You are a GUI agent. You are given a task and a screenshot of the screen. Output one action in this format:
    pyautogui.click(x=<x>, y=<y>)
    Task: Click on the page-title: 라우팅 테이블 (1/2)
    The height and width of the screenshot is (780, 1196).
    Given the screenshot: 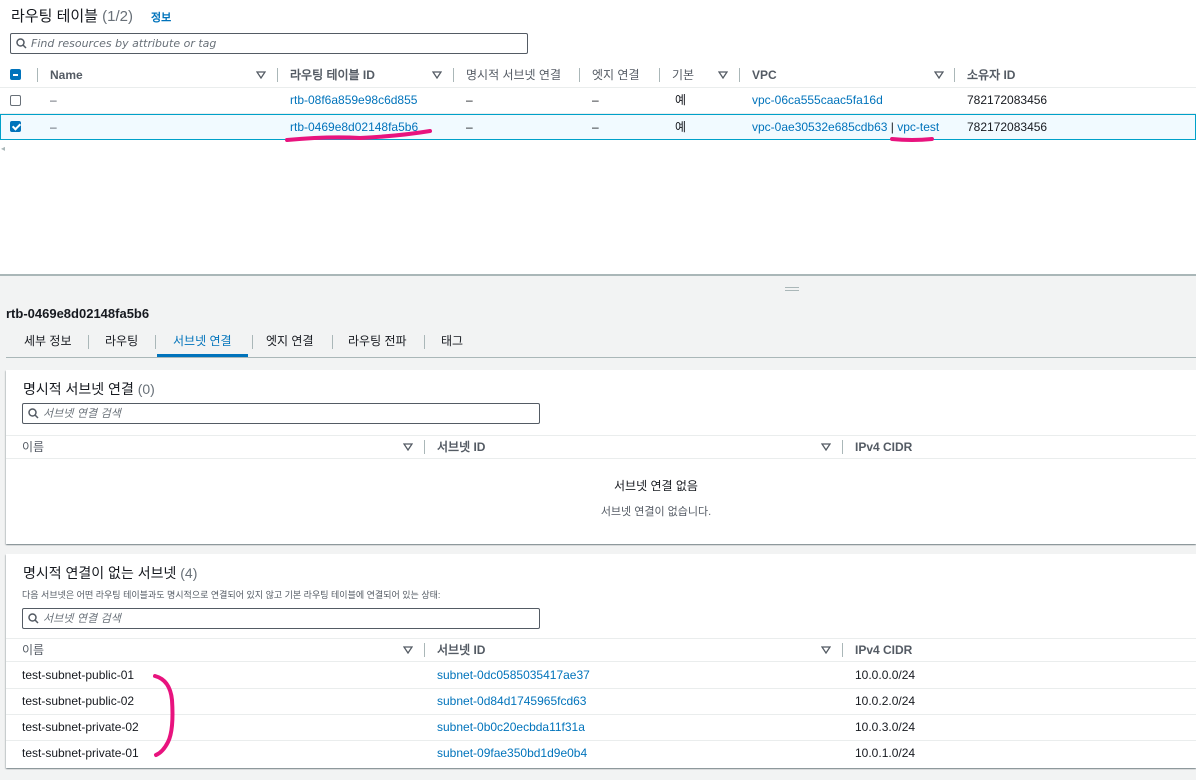 What is the action you would take?
    pyautogui.click(x=72, y=15)
    